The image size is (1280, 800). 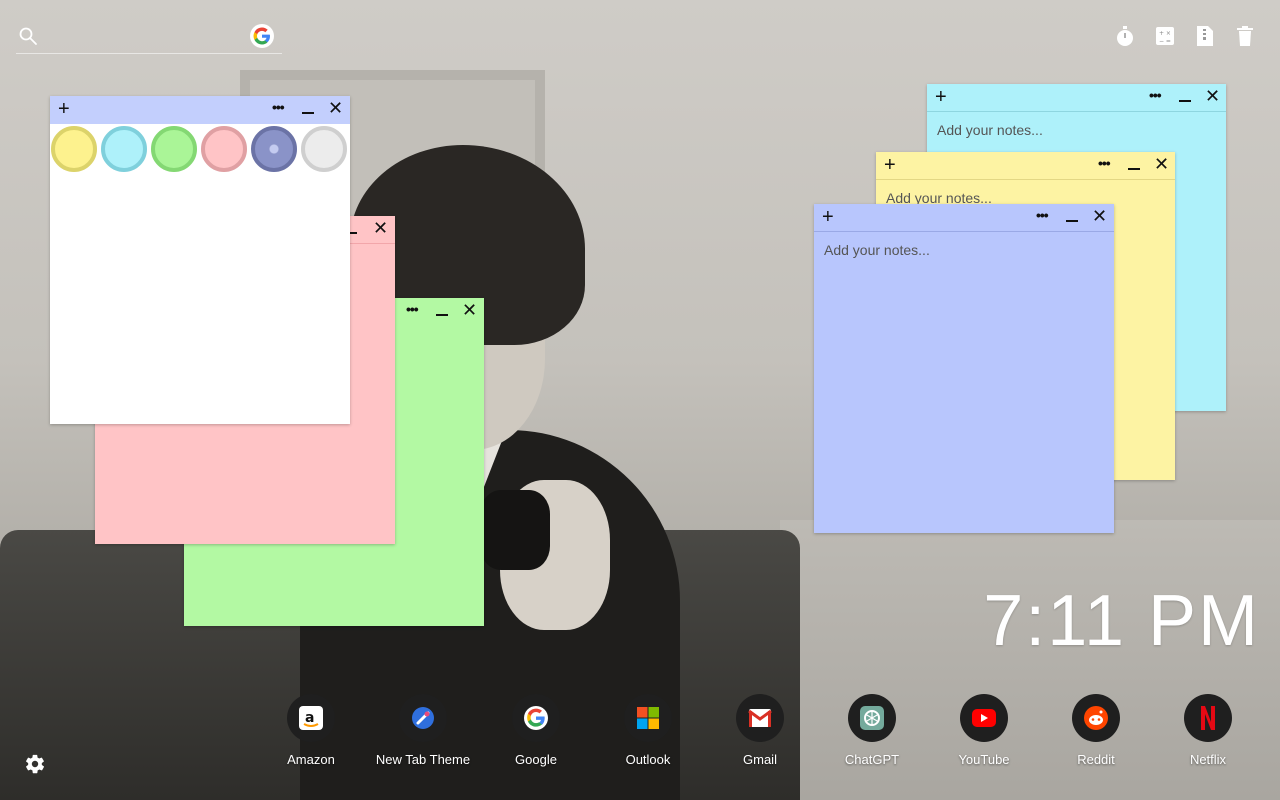 I want to click on search-icon, so click(x=28, y=36).